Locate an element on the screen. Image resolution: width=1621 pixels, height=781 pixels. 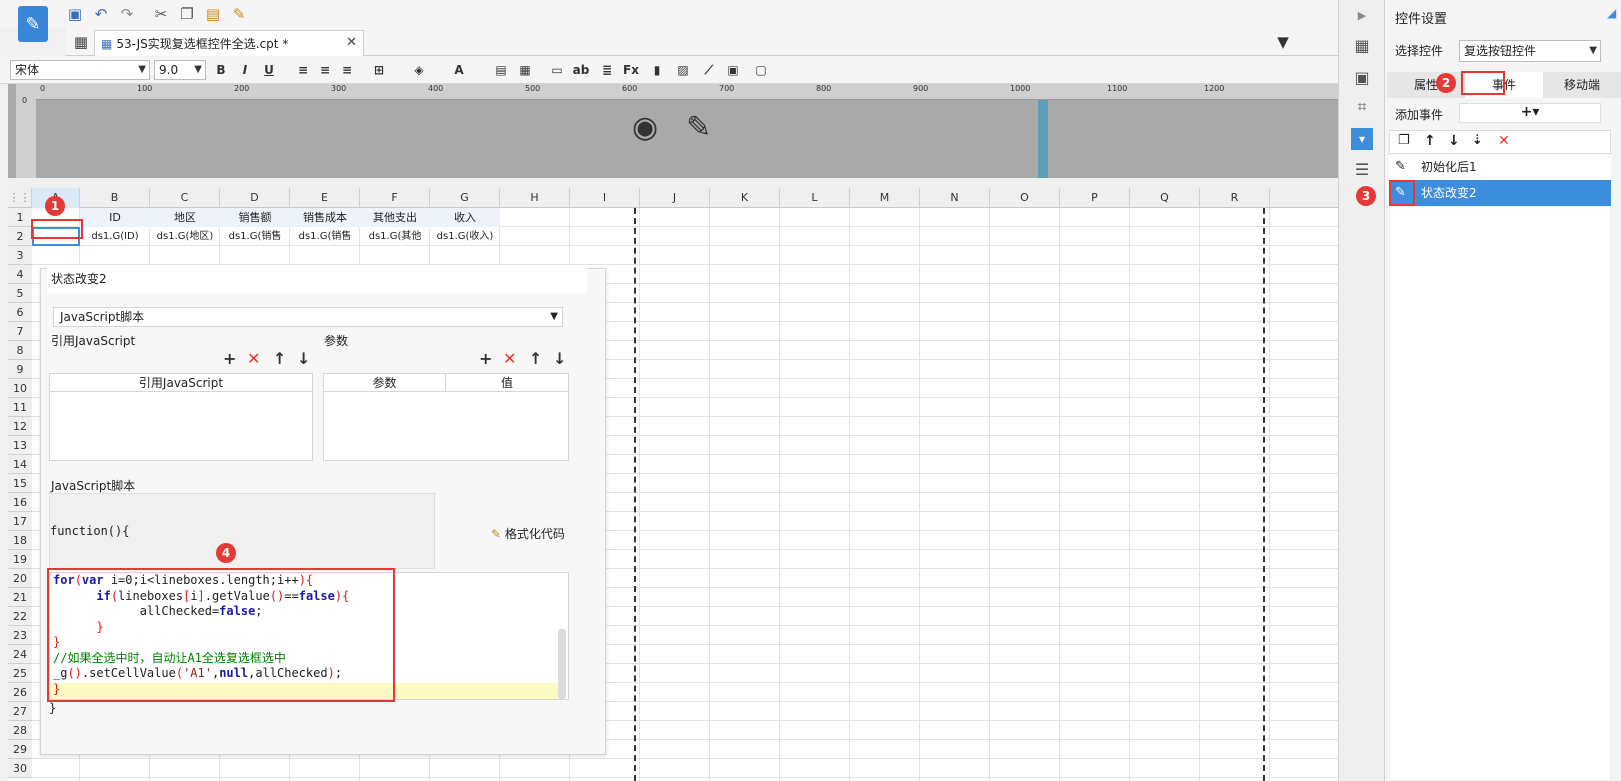
underline-icon: U is located at coordinates (269, 70).